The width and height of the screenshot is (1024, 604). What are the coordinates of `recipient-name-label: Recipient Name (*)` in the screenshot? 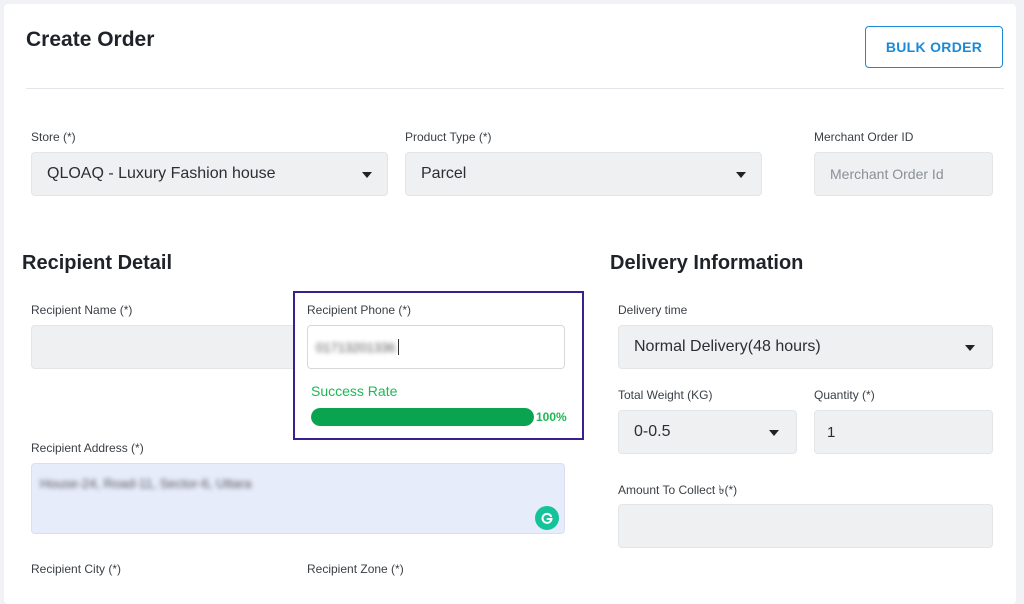 It's located at (82, 310).